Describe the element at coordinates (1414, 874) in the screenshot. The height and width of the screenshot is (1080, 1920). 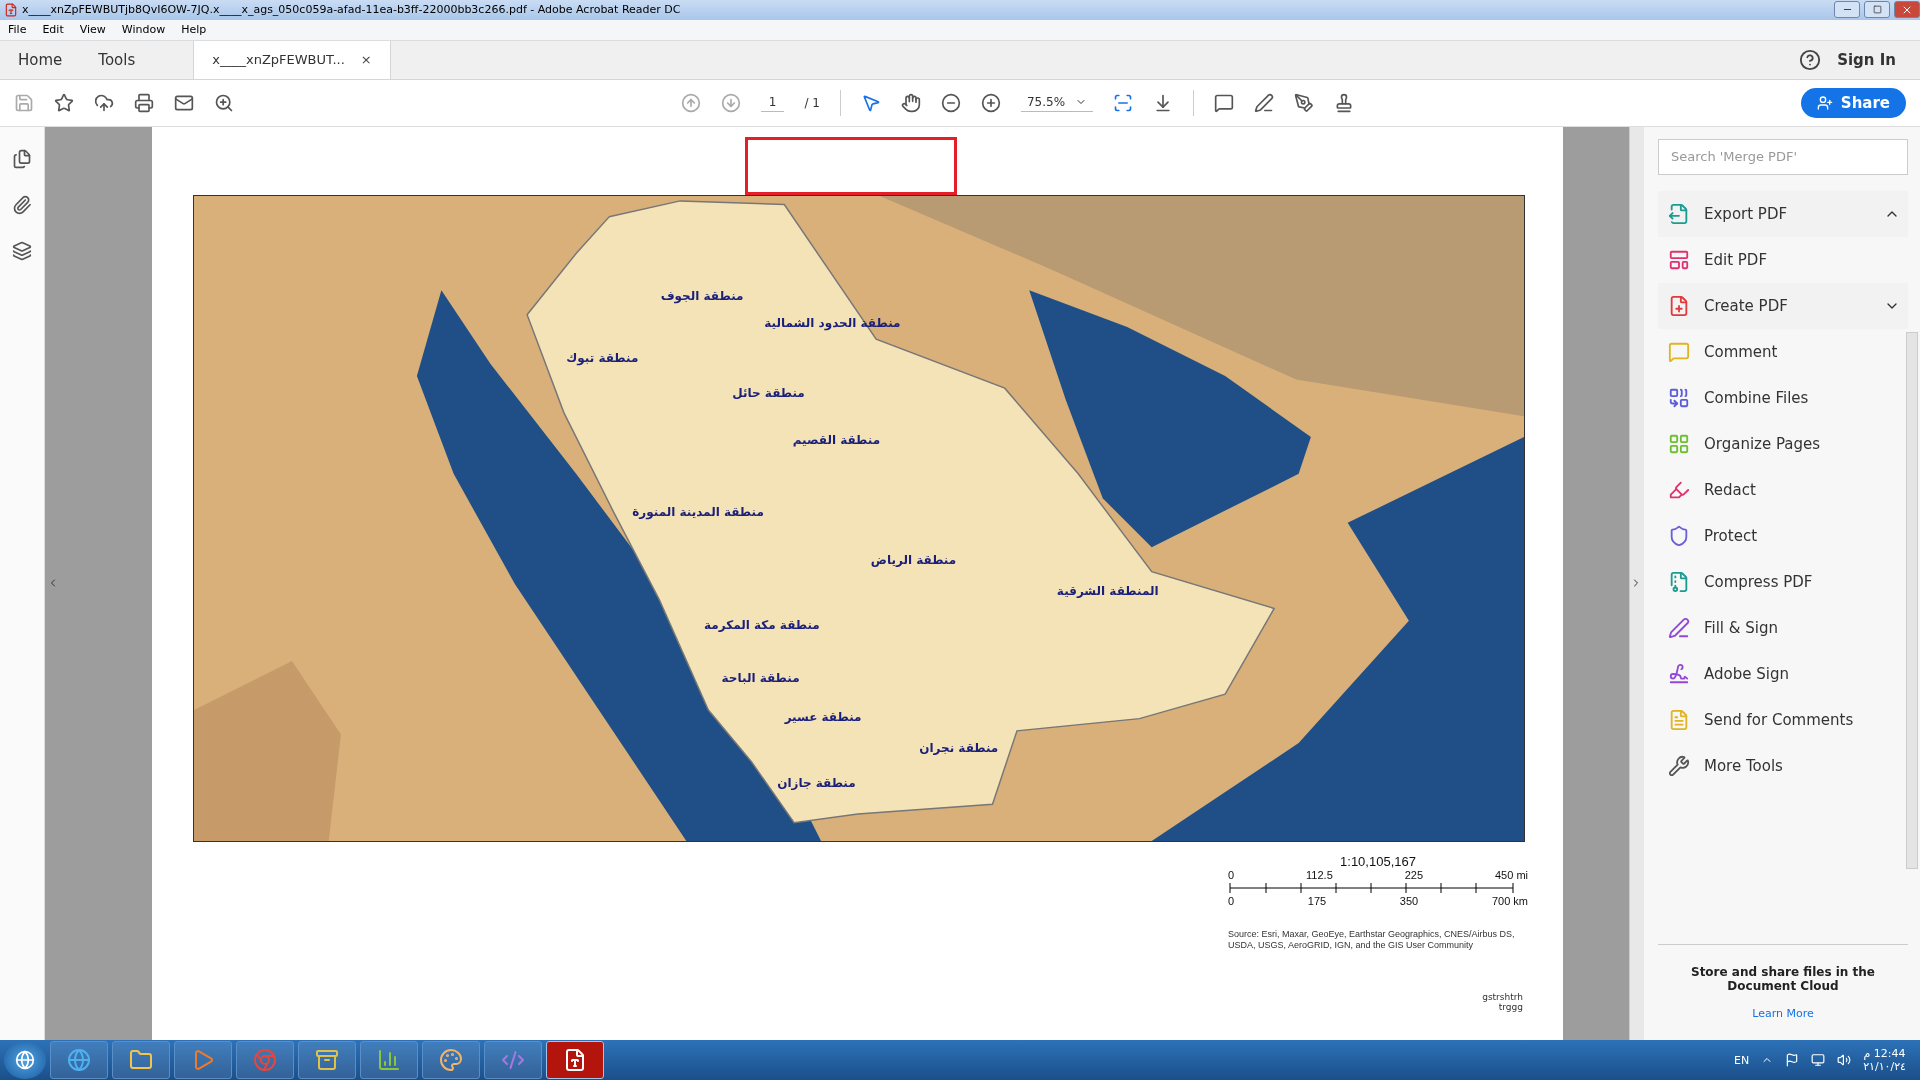
I see `scale-label: 225` at that location.